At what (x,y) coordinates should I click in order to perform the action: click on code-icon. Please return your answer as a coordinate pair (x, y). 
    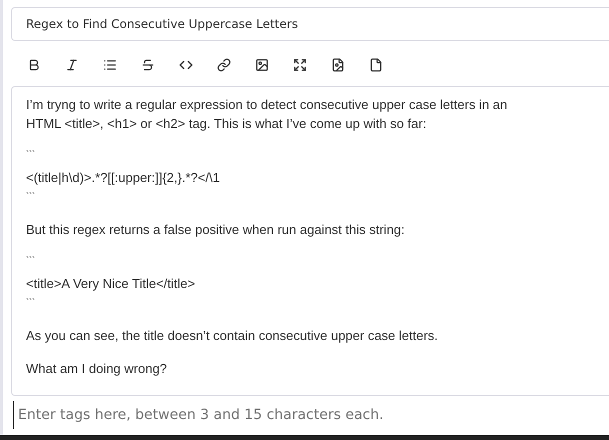
    Looking at the image, I should click on (186, 65).